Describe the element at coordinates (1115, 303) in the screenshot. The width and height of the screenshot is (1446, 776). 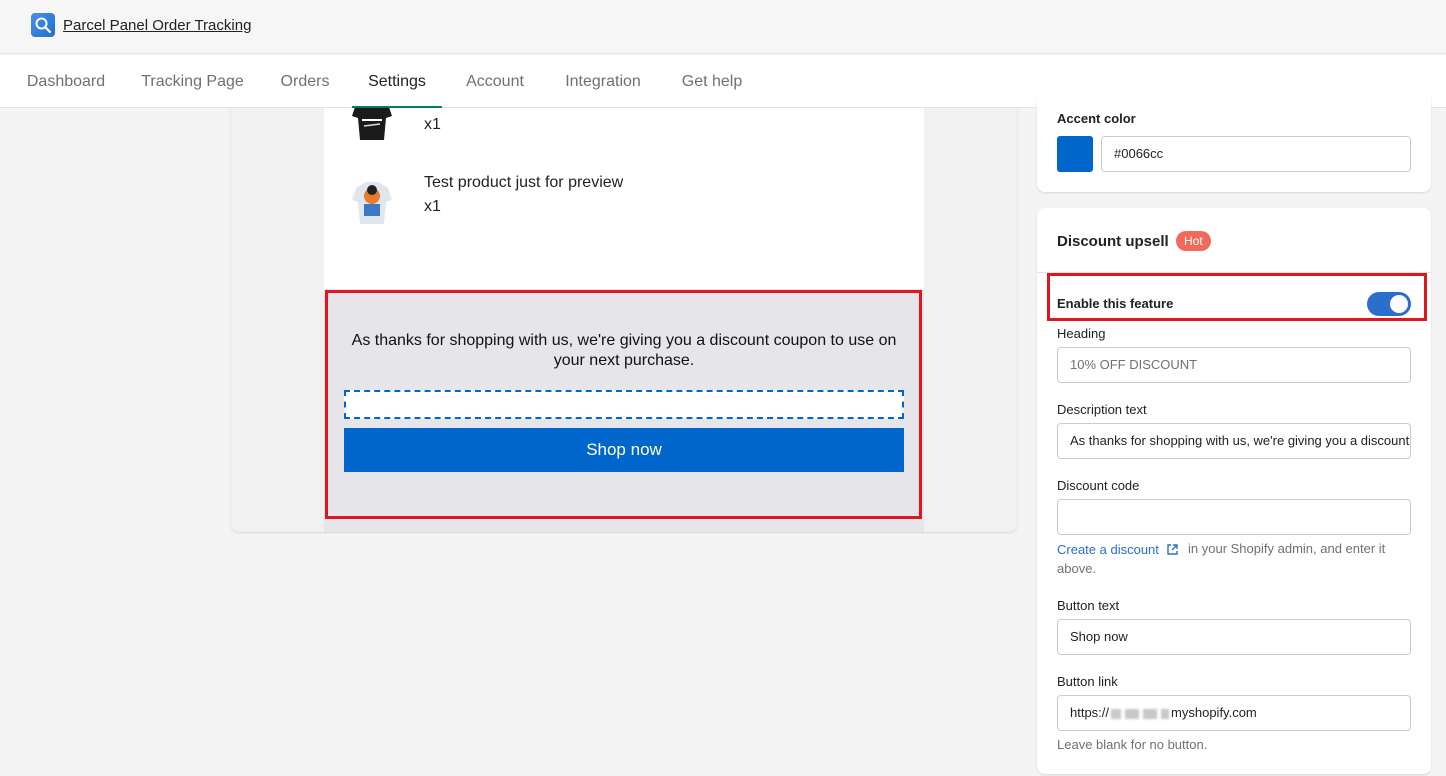
I see `enable-feature-label: Enable this feature` at that location.